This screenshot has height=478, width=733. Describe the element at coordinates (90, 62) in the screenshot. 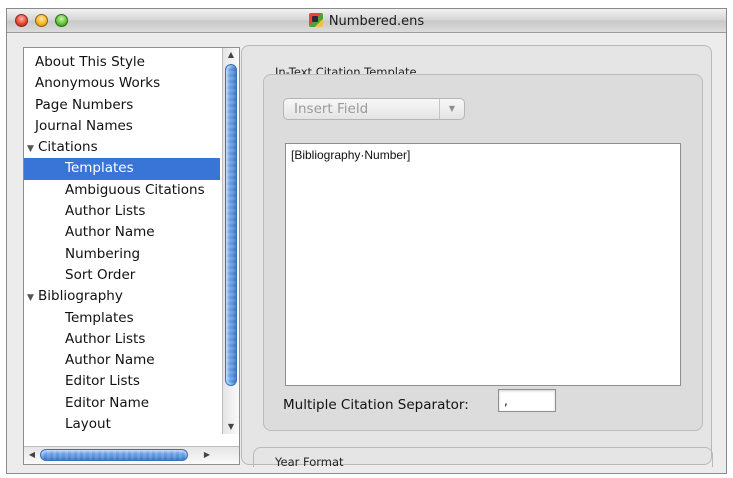

I see `sidebar-item-label: About This Style` at that location.